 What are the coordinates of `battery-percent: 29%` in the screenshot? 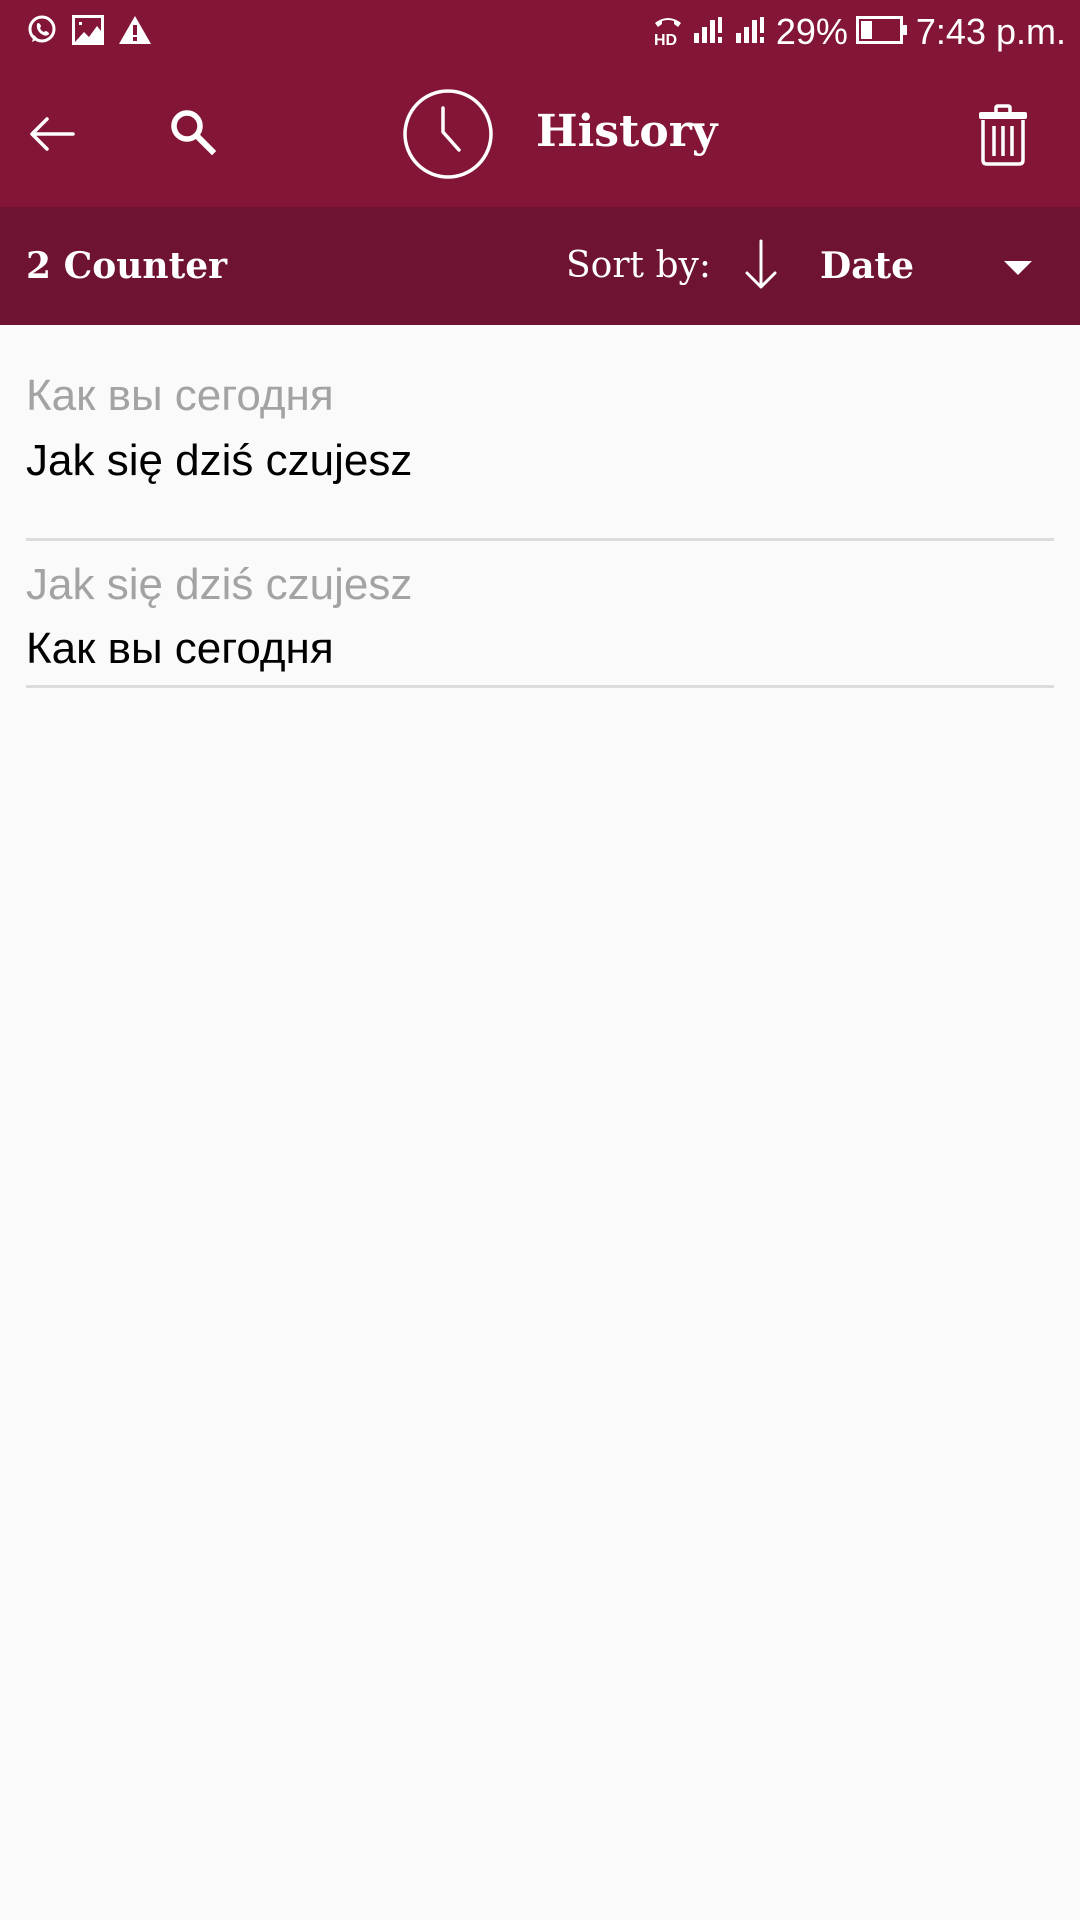 It's located at (811, 31).